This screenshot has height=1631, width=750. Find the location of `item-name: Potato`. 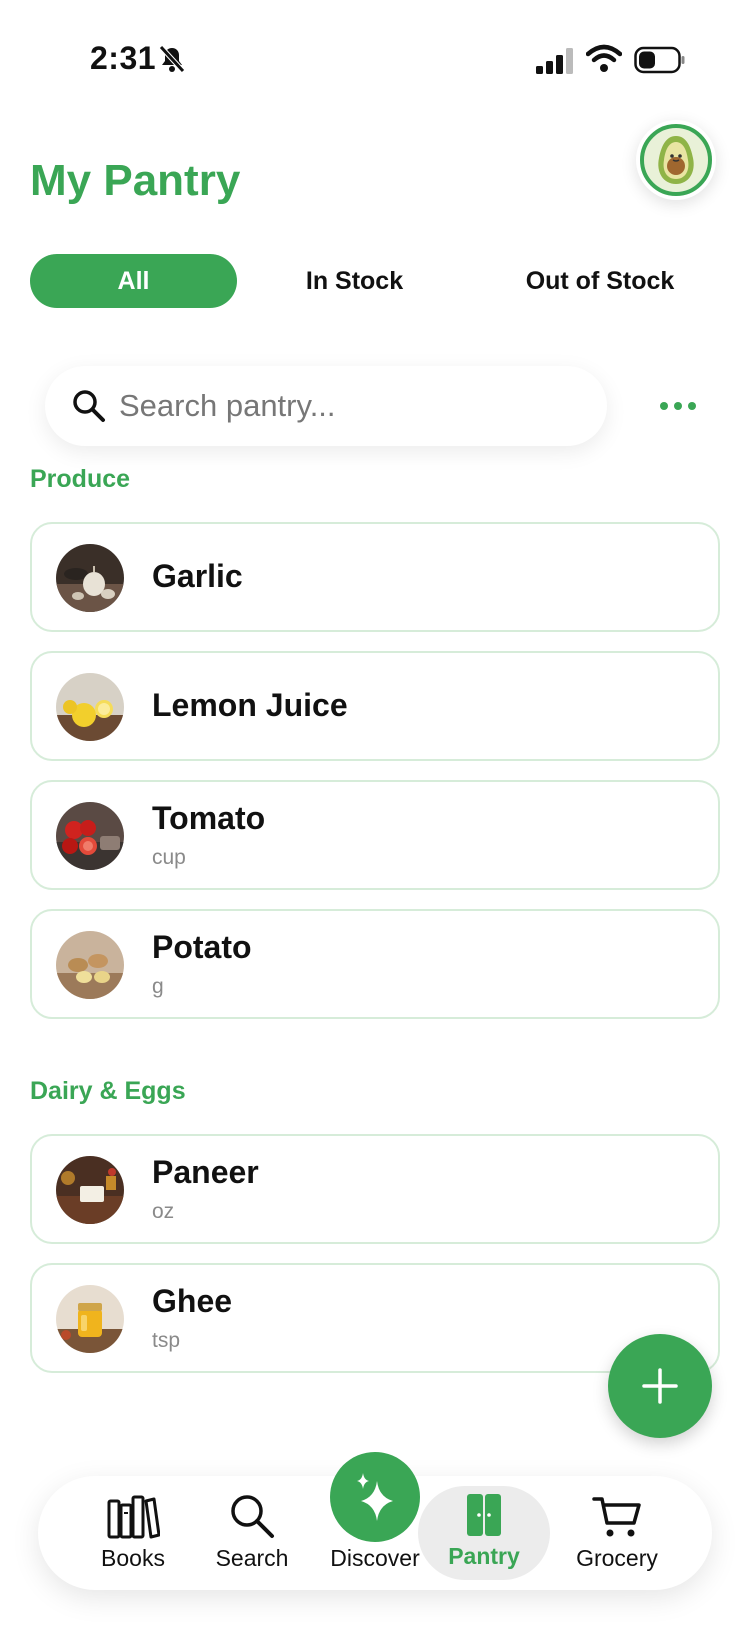

item-name: Potato is located at coordinates (202, 947).